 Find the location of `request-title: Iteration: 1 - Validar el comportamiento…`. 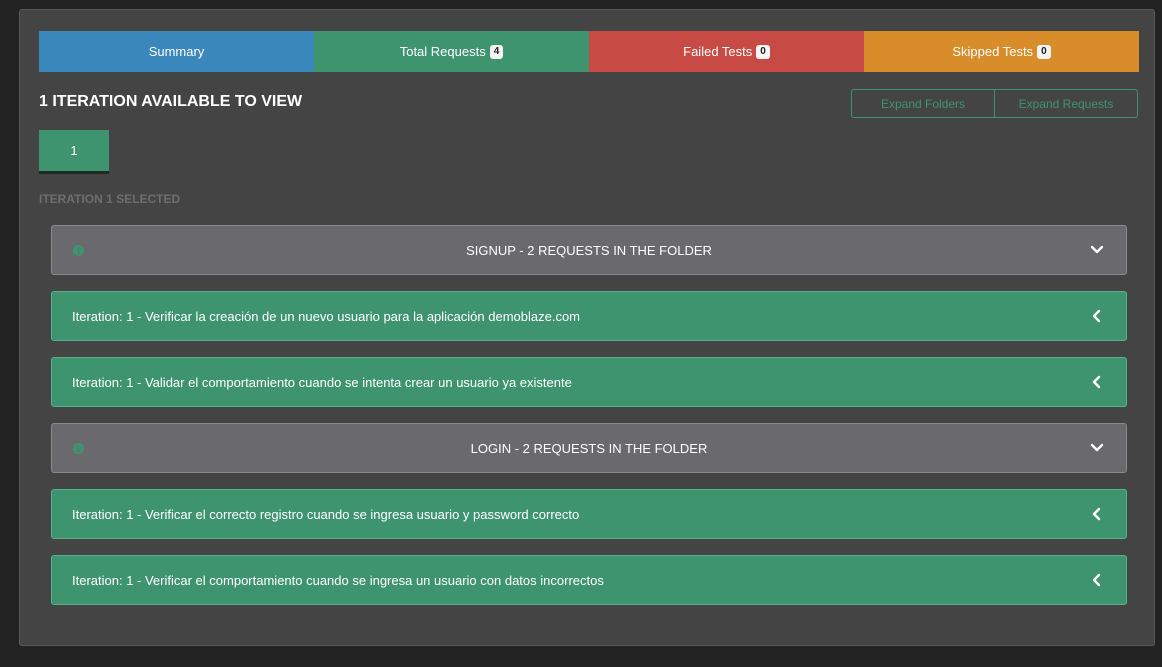

request-title: Iteration: 1 - Validar el comportamiento… is located at coordinates (322, 382).